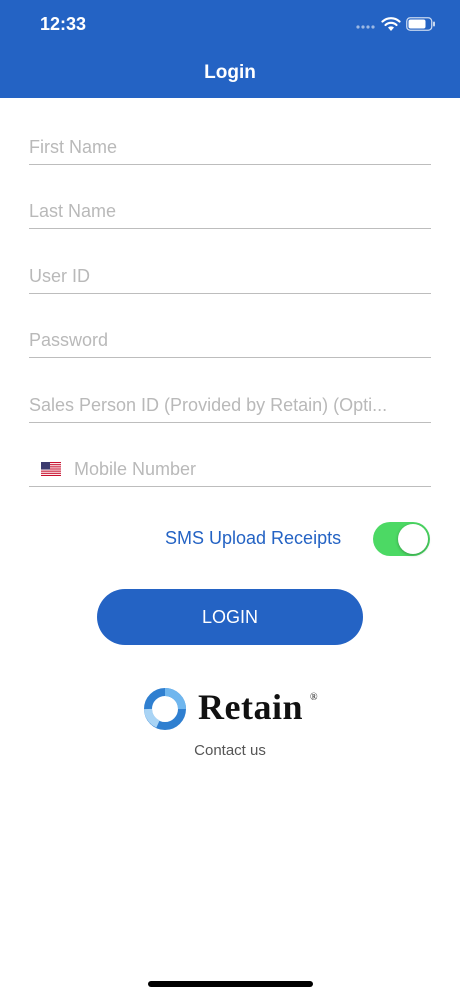  I want to click on us-flag-icon, so click(51, 469).